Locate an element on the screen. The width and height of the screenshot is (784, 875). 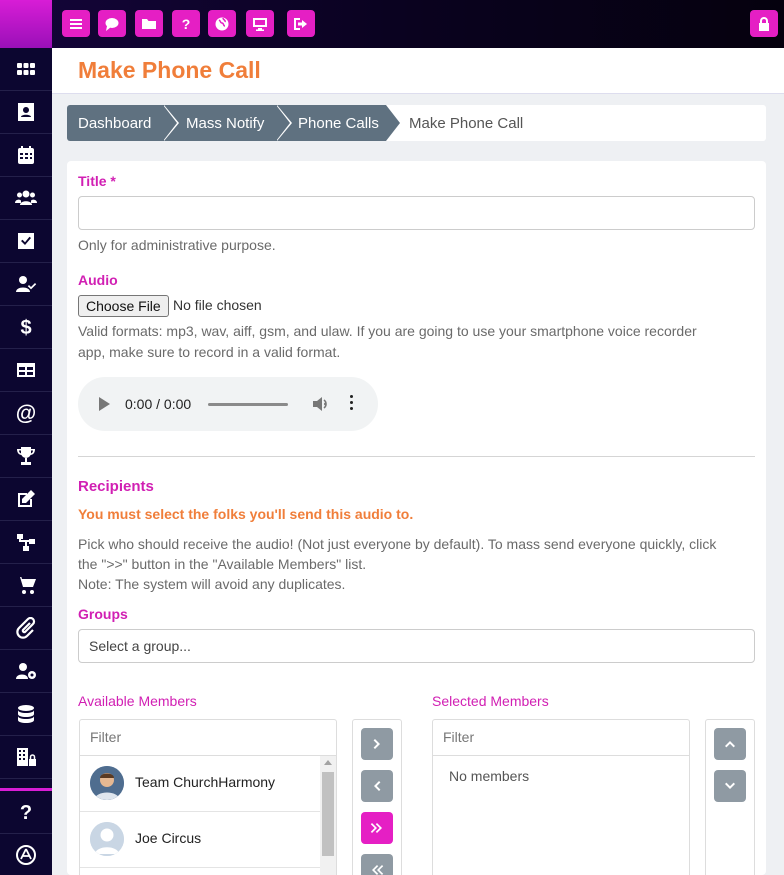
move-all-left-button is located at coordinates (377, 864).